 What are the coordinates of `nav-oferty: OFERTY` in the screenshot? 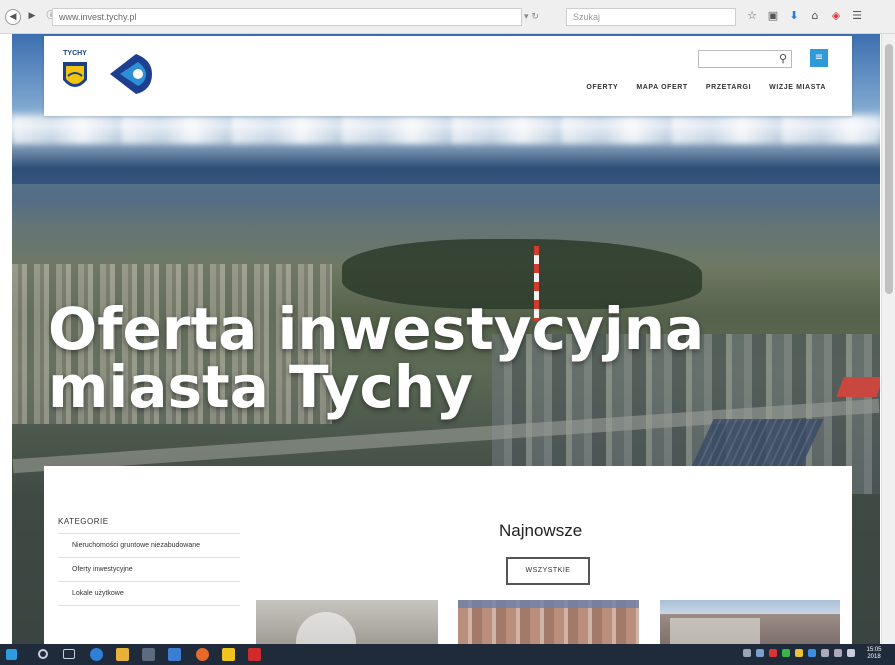 It's located at (602, 87).